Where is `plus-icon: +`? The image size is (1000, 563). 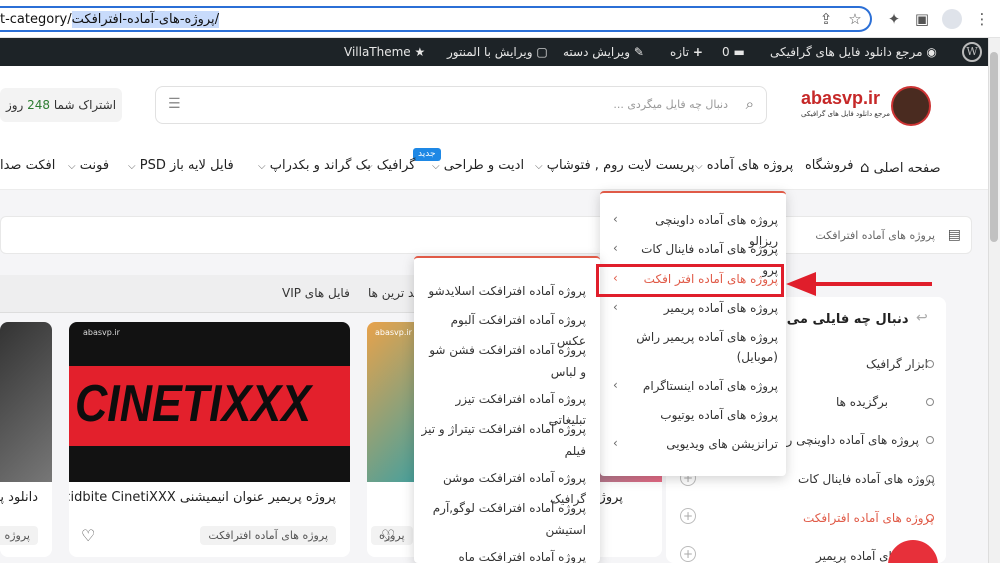
plus-icon: + is located at coordinates (697, 52).